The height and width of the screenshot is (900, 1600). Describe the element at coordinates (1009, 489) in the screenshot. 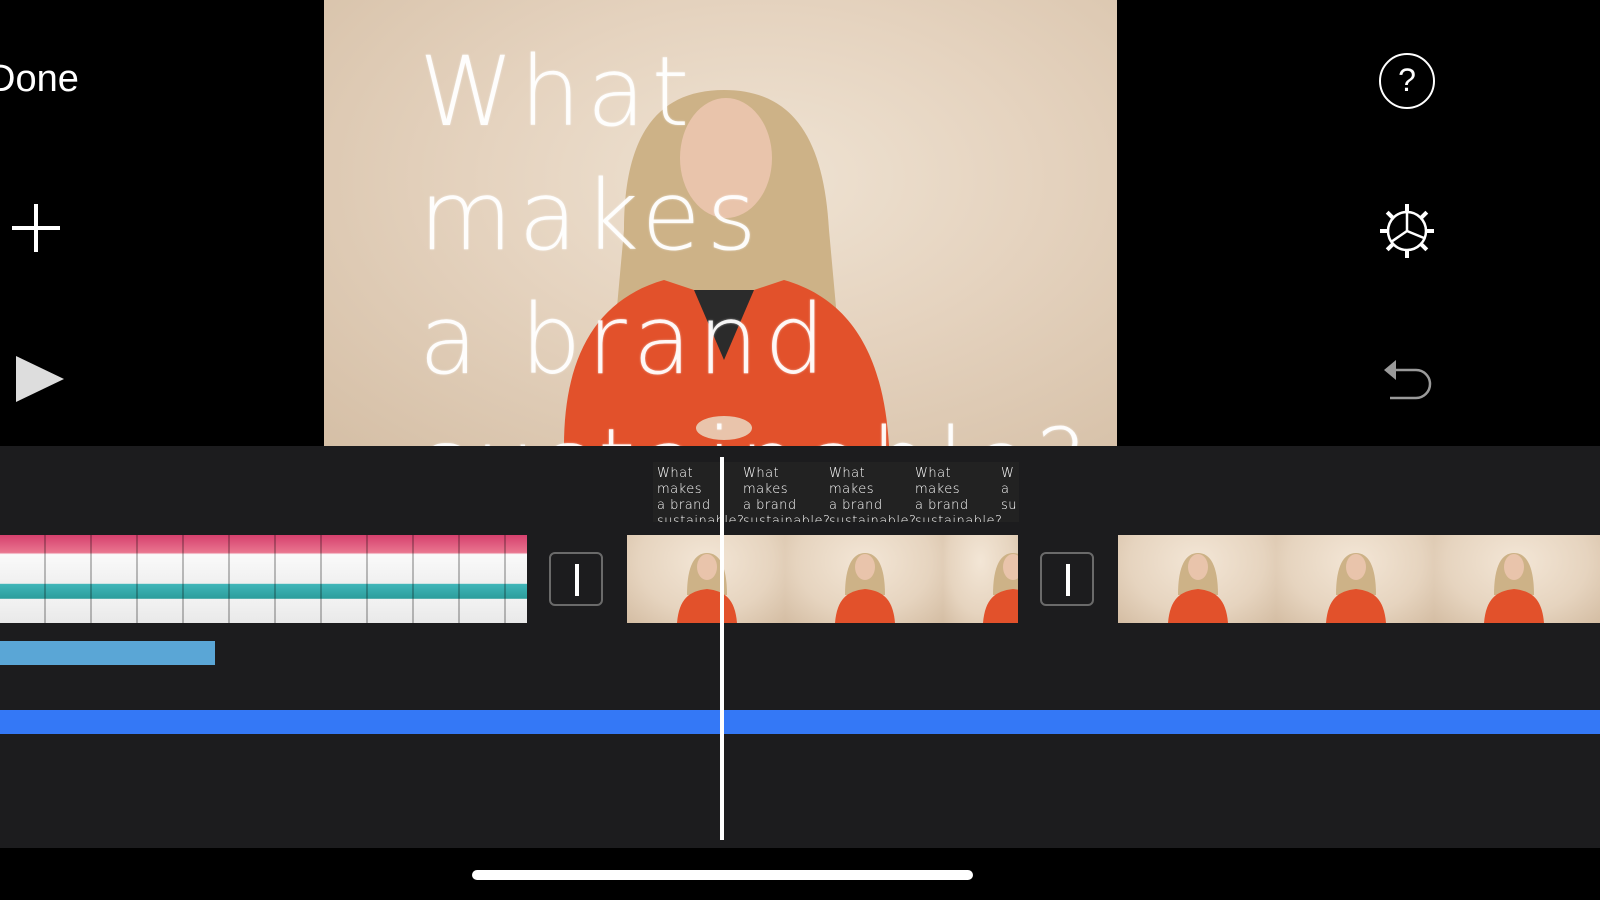

I see `title-thumbnail: W a su` at that location.